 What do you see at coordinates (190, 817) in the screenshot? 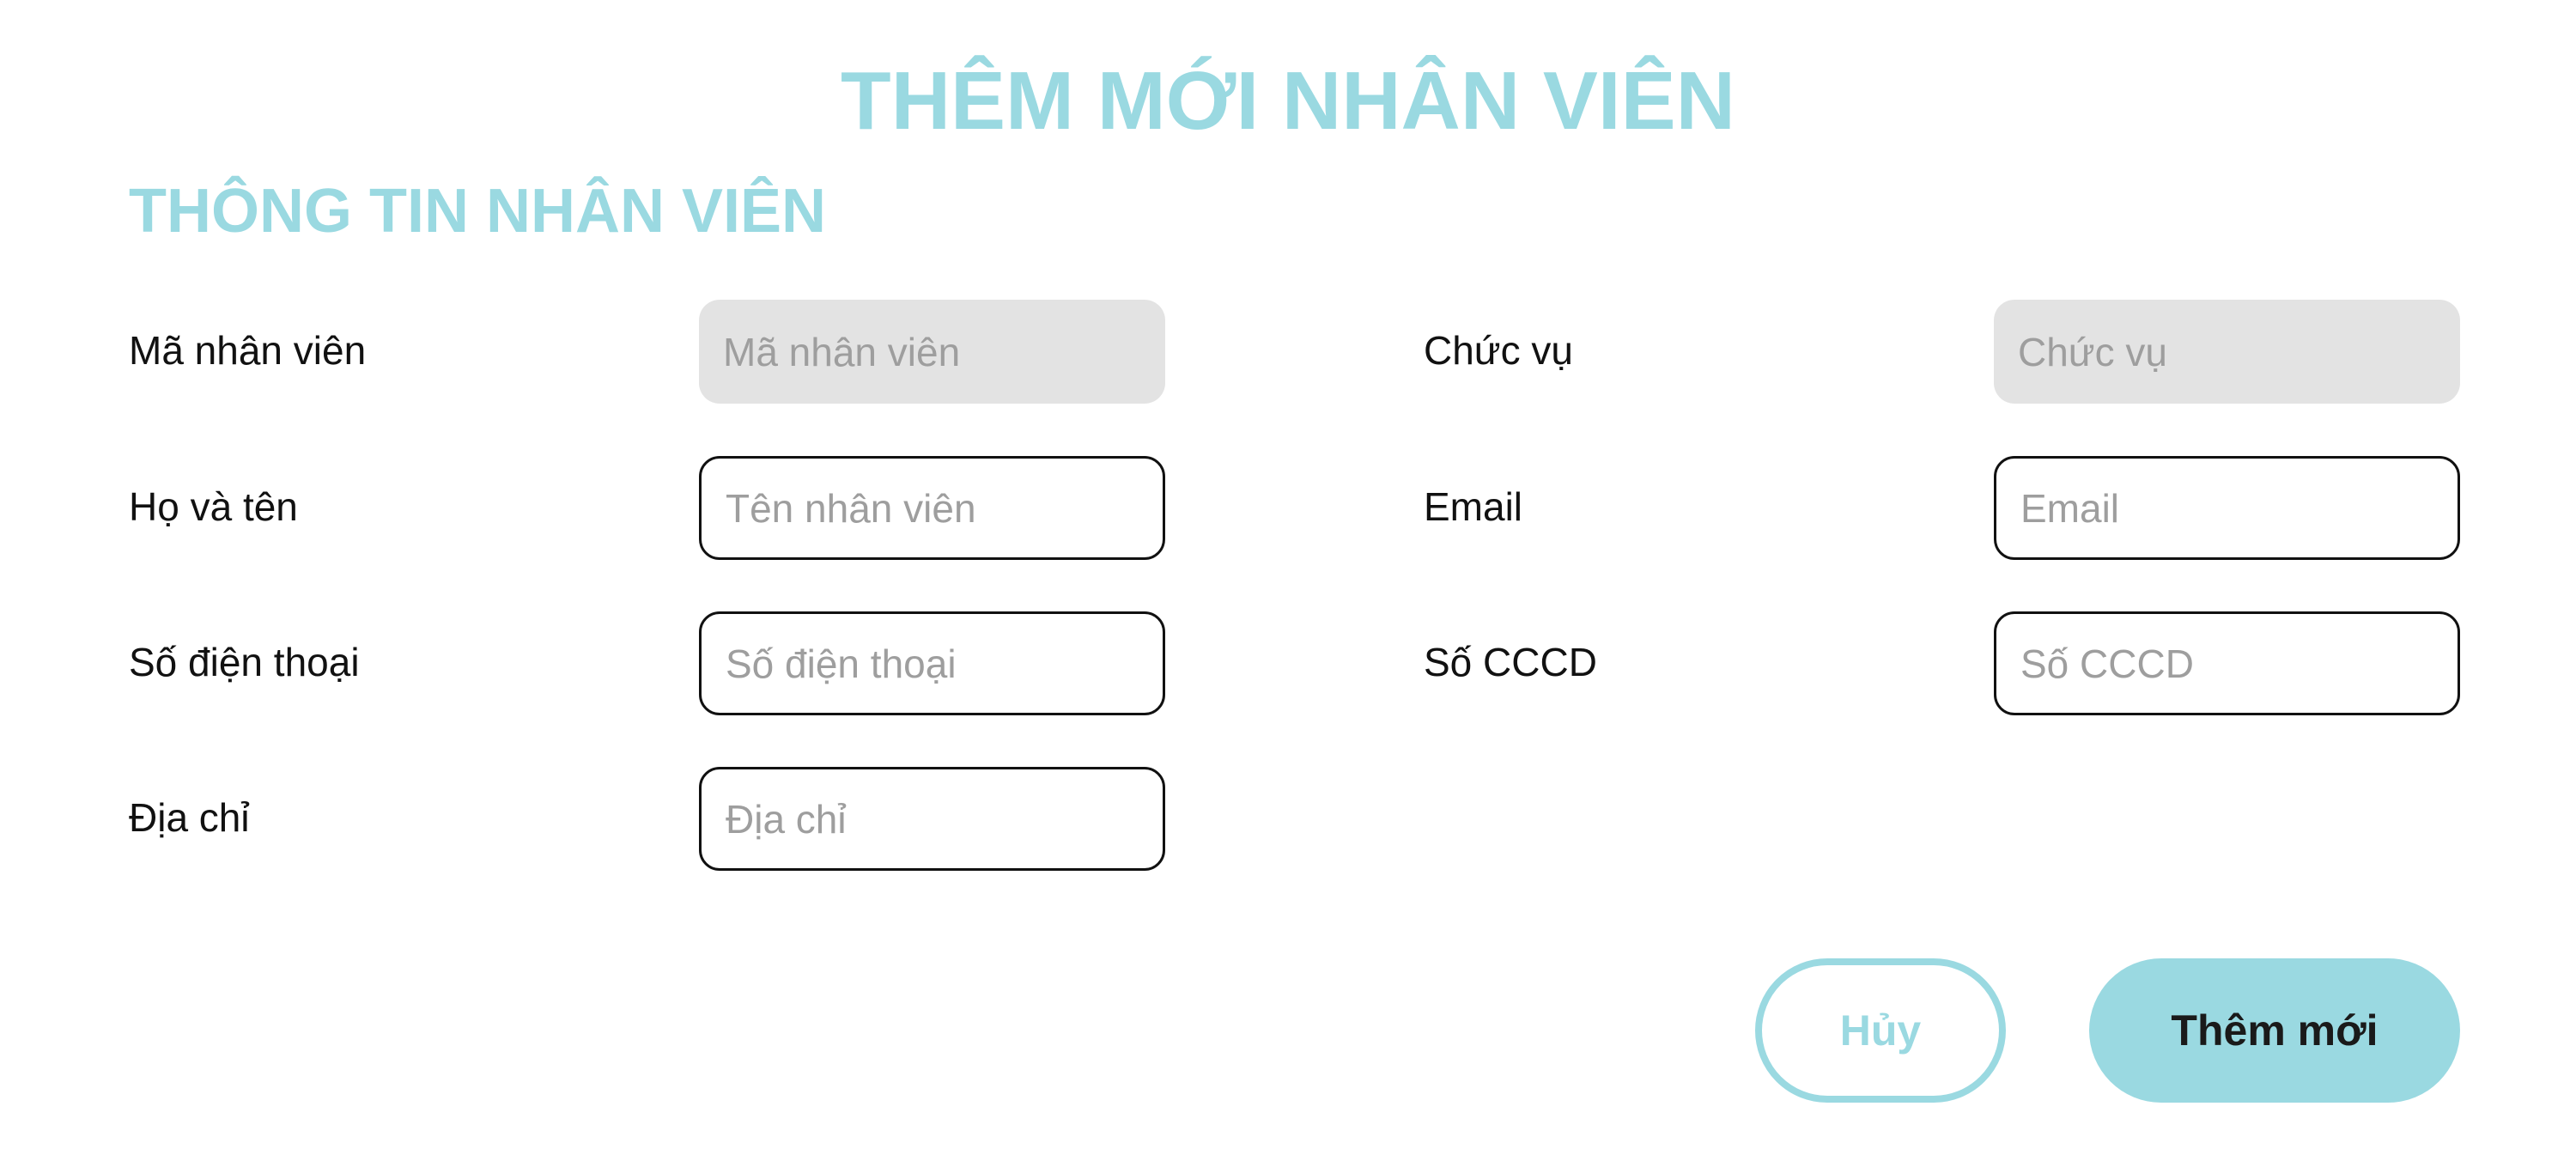
I see `address-label: Địa chỉ` at bounding box center [190, 817].